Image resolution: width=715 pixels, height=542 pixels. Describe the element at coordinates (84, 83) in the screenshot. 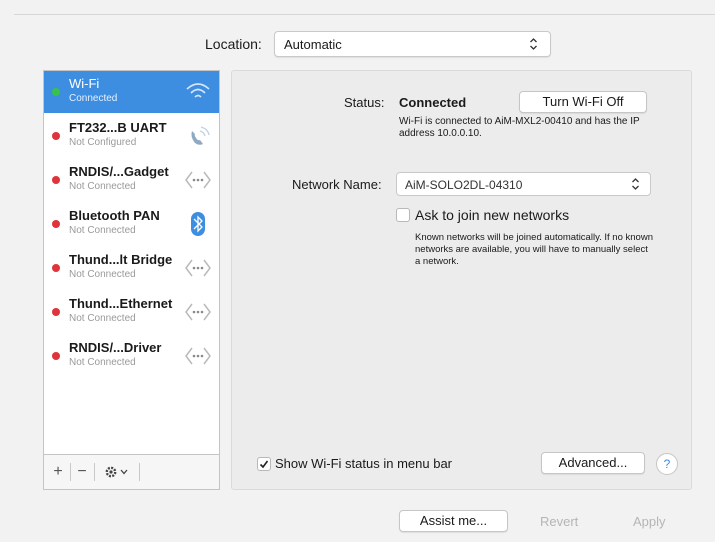

I see `service-name: Wi-Fi` at that location.